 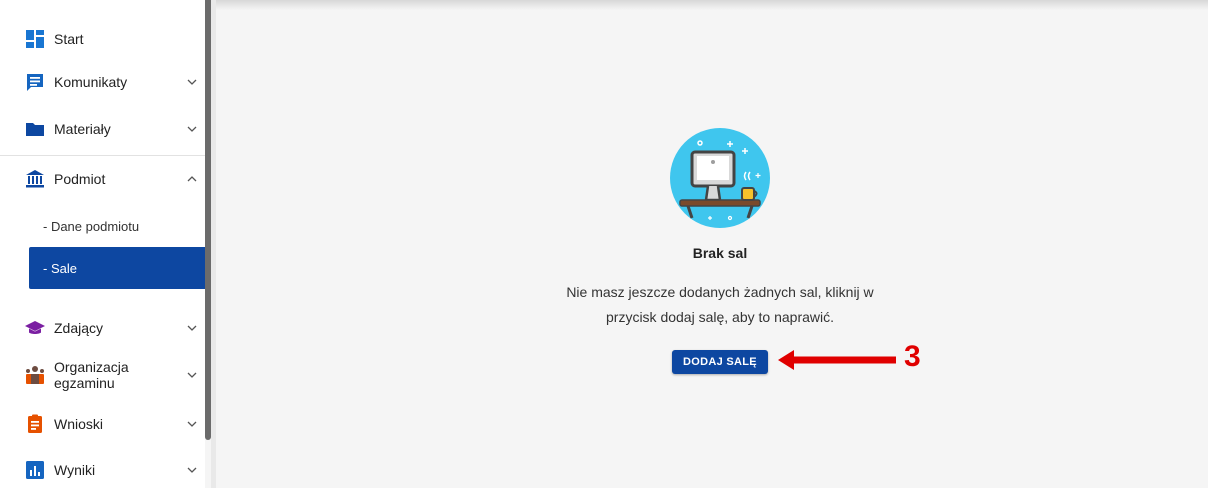 What do you see at coordinates (79, 424) in the screenshot?
I see `sidebar-item-label: Wnioski` at bounding box center [79, 424].